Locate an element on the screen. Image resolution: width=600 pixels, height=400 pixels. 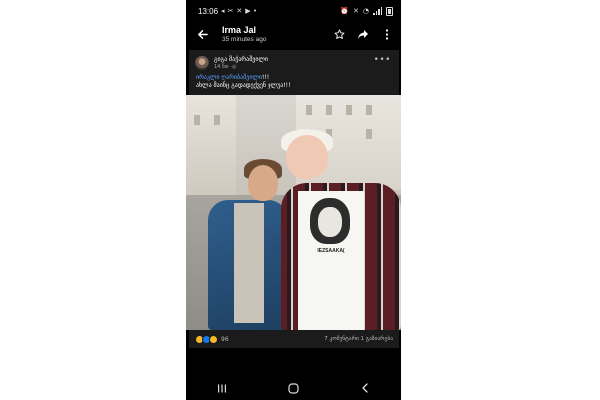
back-button is located at coordinates (202, 34).